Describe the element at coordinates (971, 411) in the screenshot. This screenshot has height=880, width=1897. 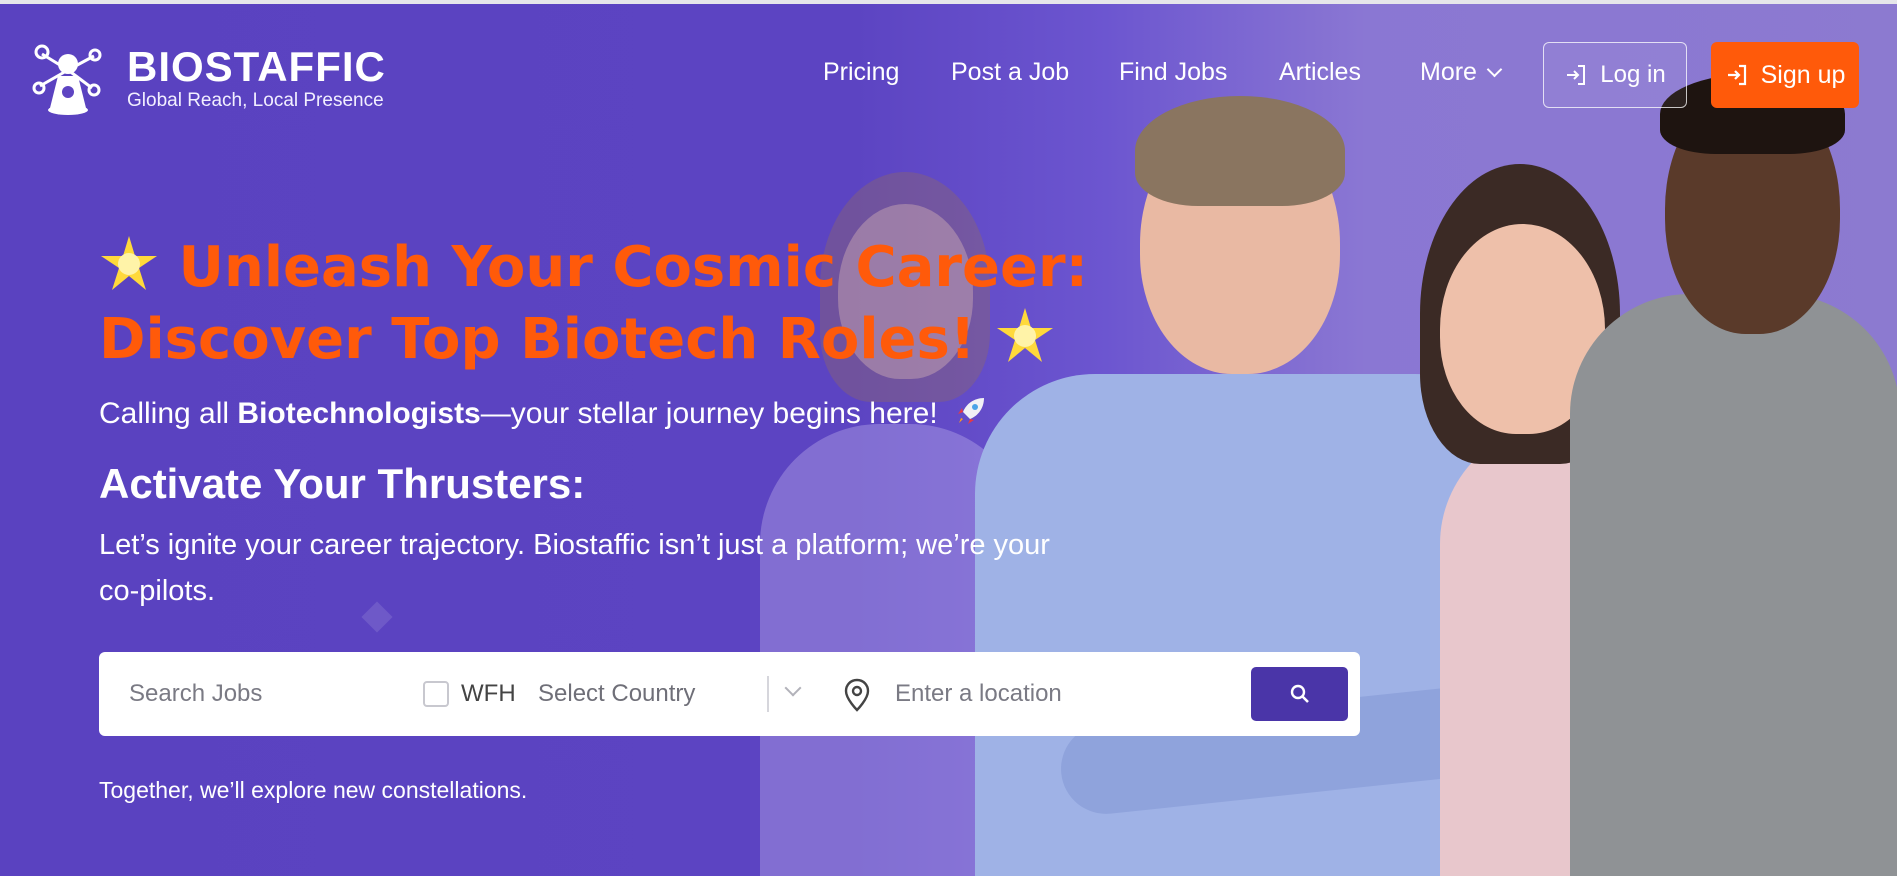
I see `rocket-icon` at that location.